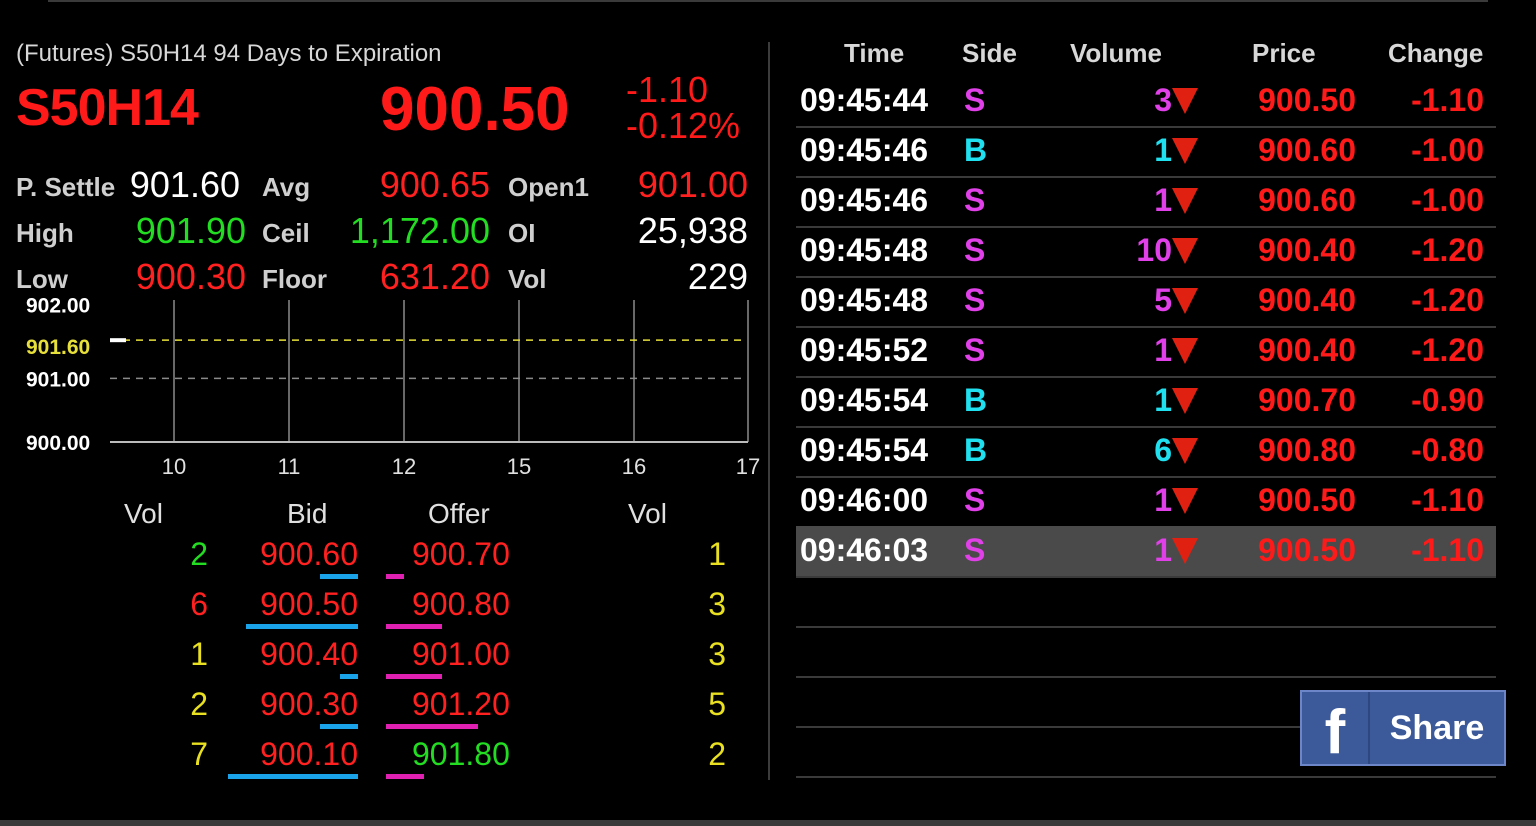 This screenshot has width=1536, height=826. Describe the element at coordinates (769, 411) in the screenshot. I see `panel-divider` at that location.